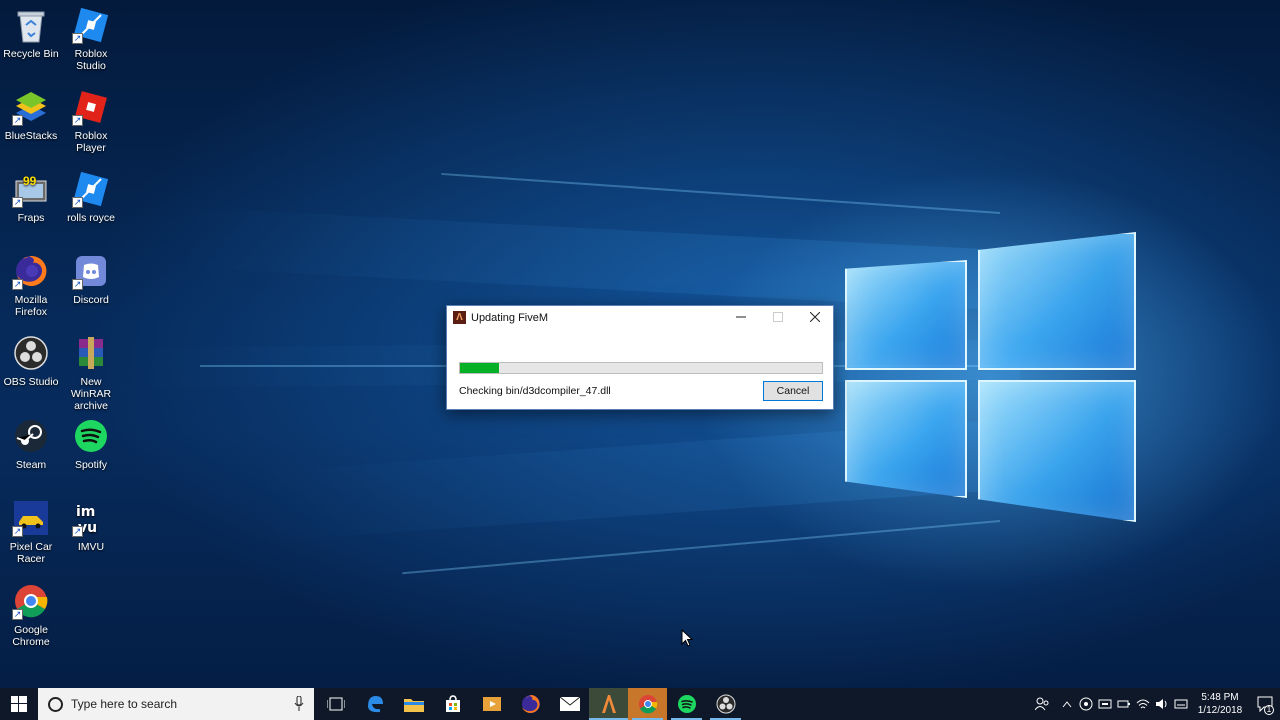  I want to click on recycle-bin-icon, so click(31, 25).